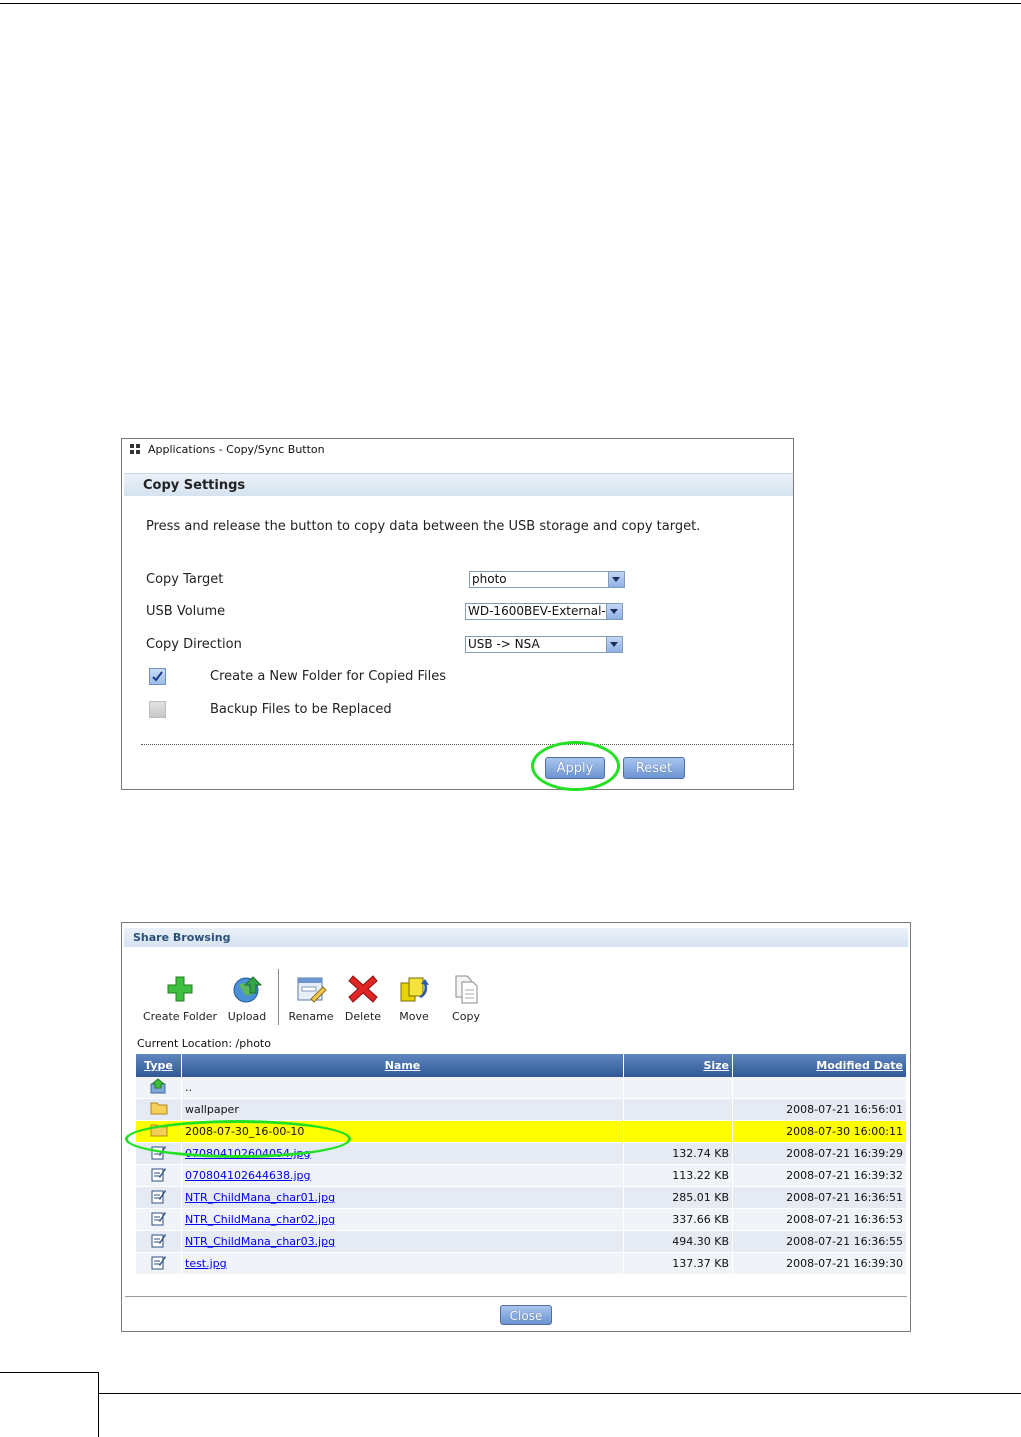 The width and height of the screenshot is (1021, 1437). What do you see at coordinates (260, 1197) in the screenshot?
I see `file-link: NTR_ChildMana_char01.jpg` at bounding box center [260, 1197].